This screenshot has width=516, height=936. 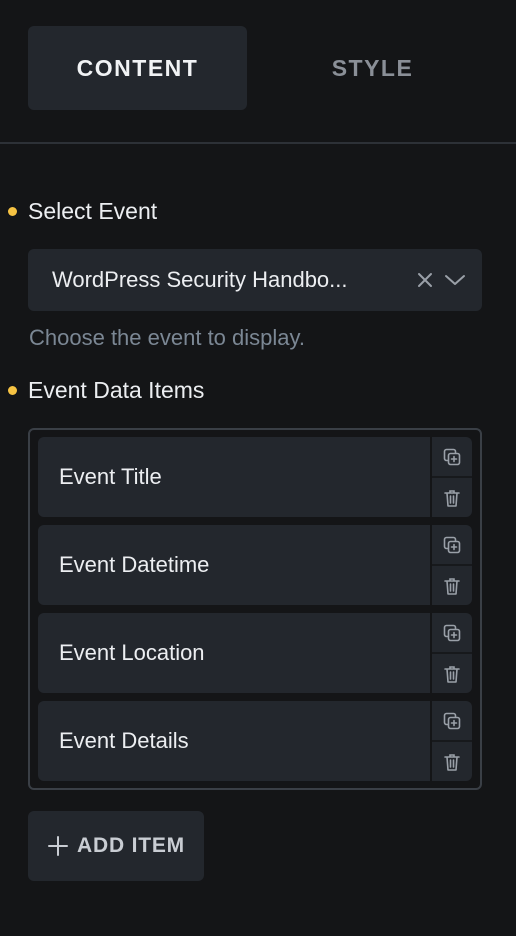 I want to click on tab-content: CONTENT, so click(x=137, y=68).